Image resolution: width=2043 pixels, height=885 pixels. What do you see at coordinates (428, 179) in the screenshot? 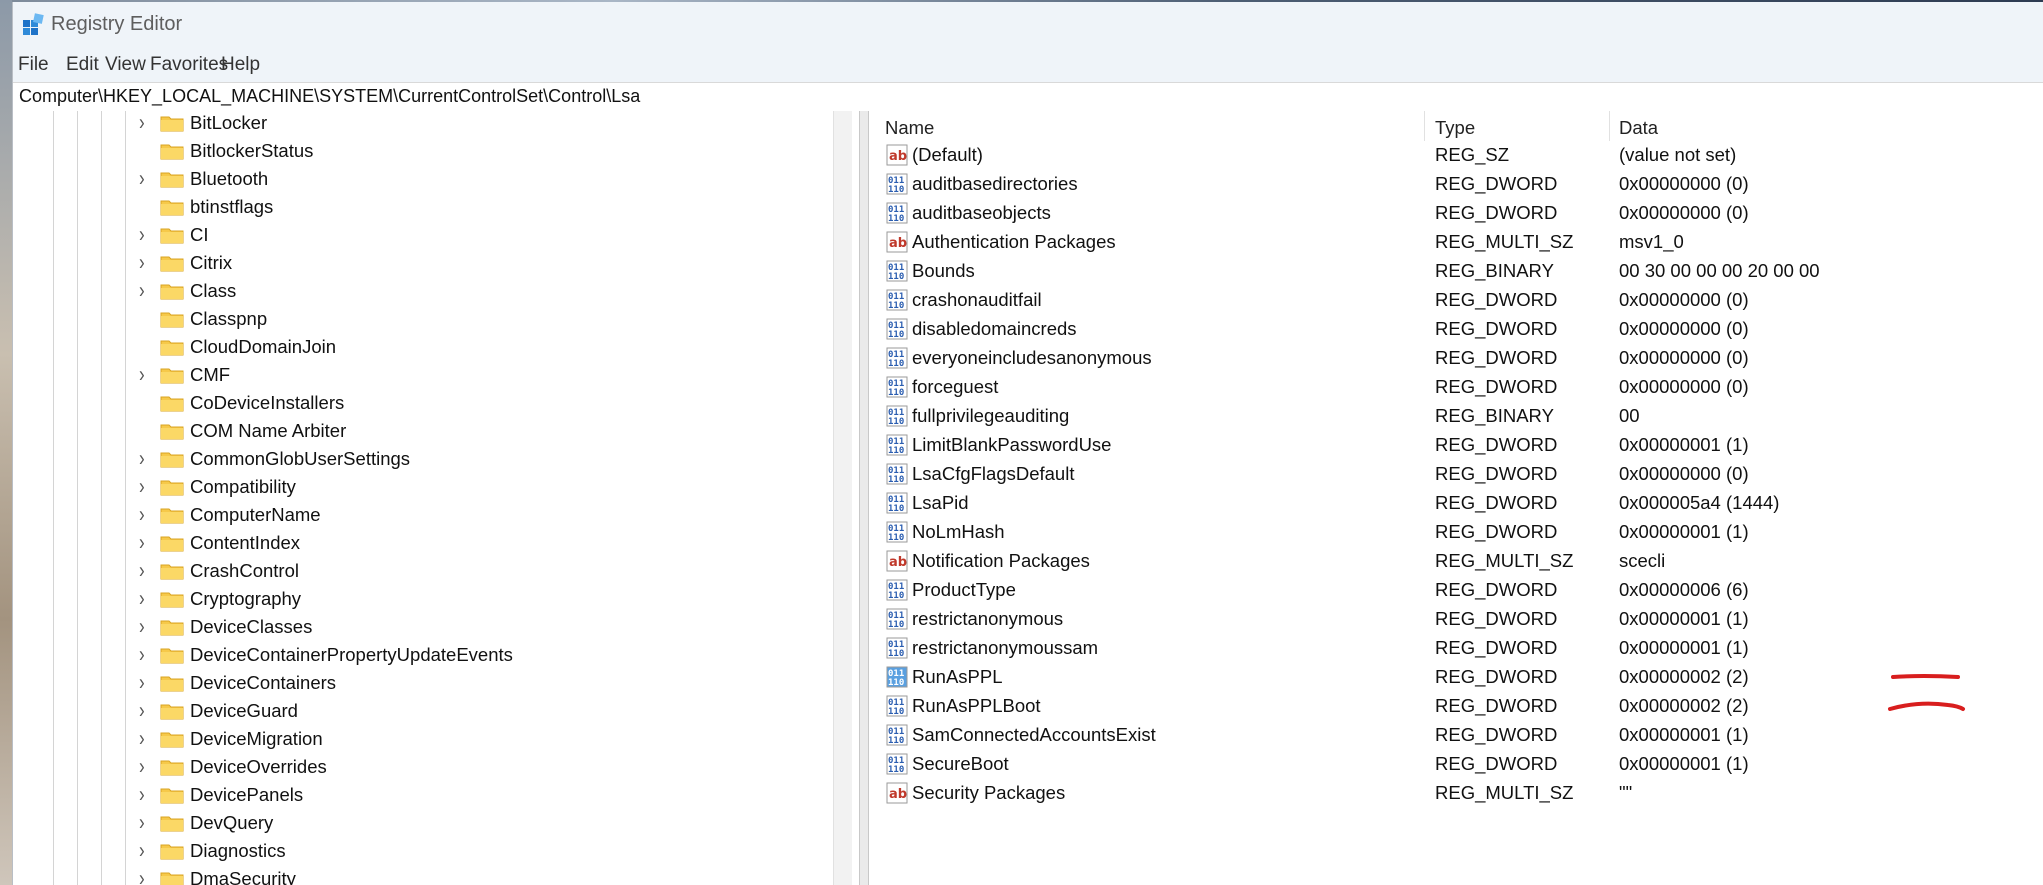
I see `tree-item: › Bluetooth` at bounding box center [428, 179].